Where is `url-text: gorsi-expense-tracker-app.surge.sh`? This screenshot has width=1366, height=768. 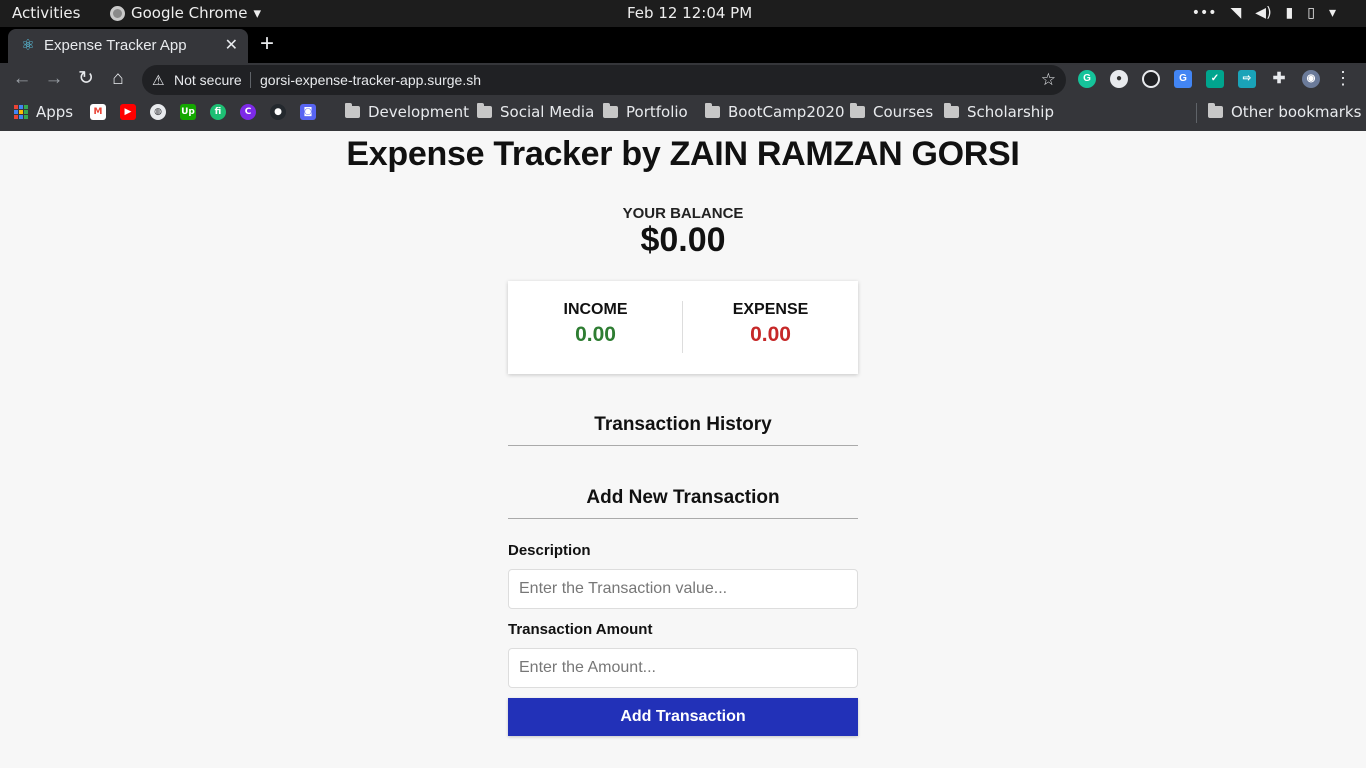
url-text: gorsi-expense-tracker-app.surge.sh is located at coordinates (370, 80).